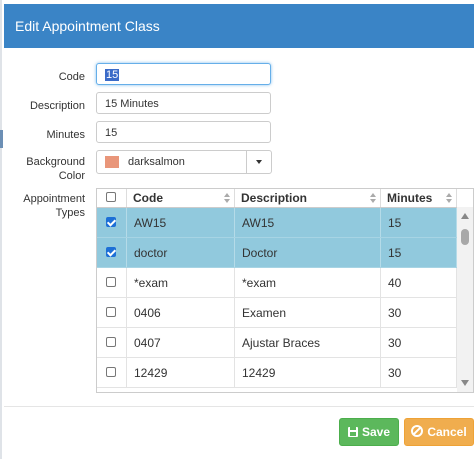 The width and height of the screenshot is (474, 459). I want to click on code-cell: AW15, so click(181, 222).